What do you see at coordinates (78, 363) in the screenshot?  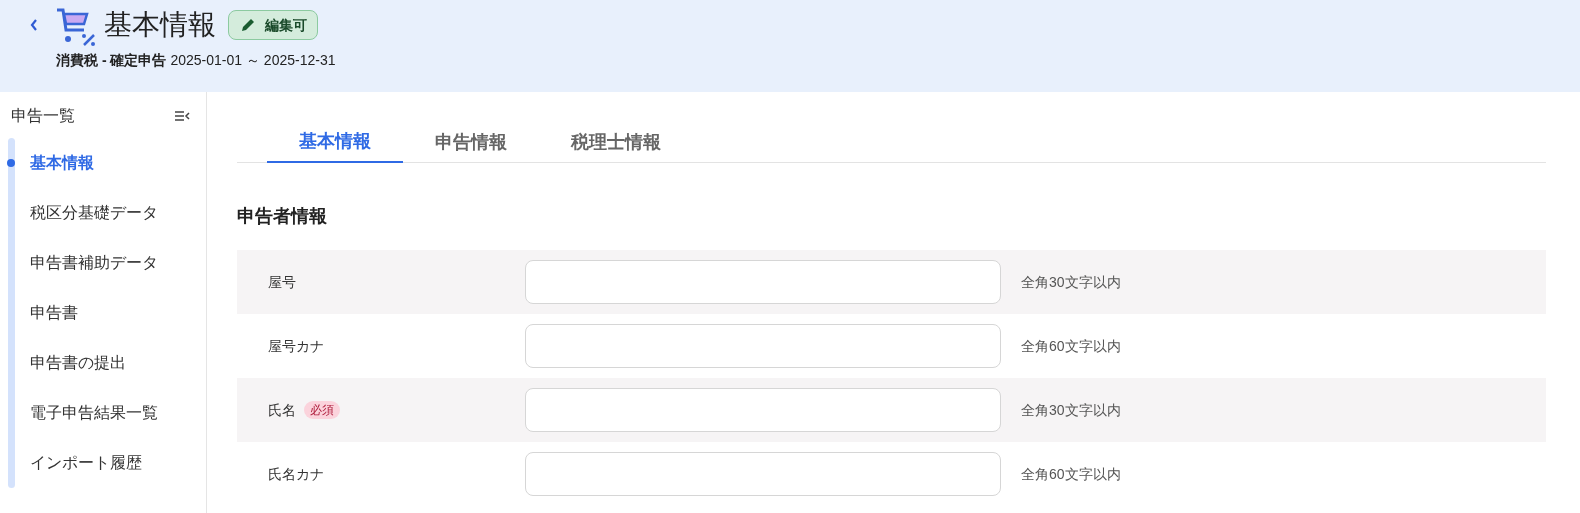 I see `sidebar-item: 申告書の提出` at bounding box center [78, 363].